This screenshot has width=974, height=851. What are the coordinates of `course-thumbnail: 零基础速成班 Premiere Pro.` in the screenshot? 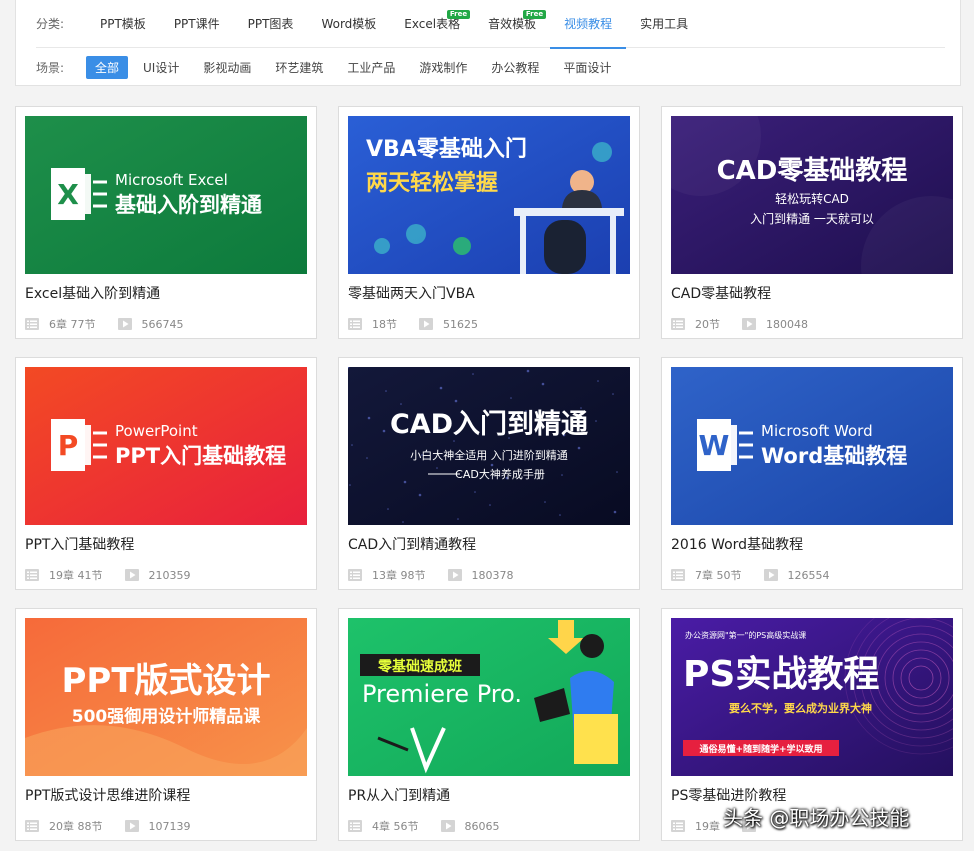 It's located at (489, 697).